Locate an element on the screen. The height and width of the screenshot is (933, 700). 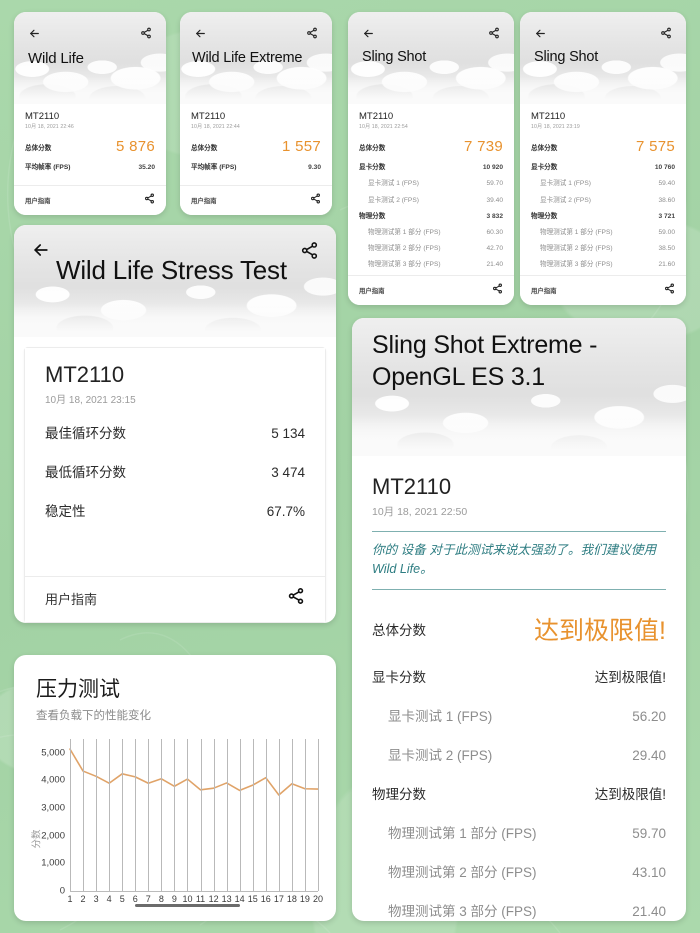
chart-series-line is located at coordinates (194, 772).